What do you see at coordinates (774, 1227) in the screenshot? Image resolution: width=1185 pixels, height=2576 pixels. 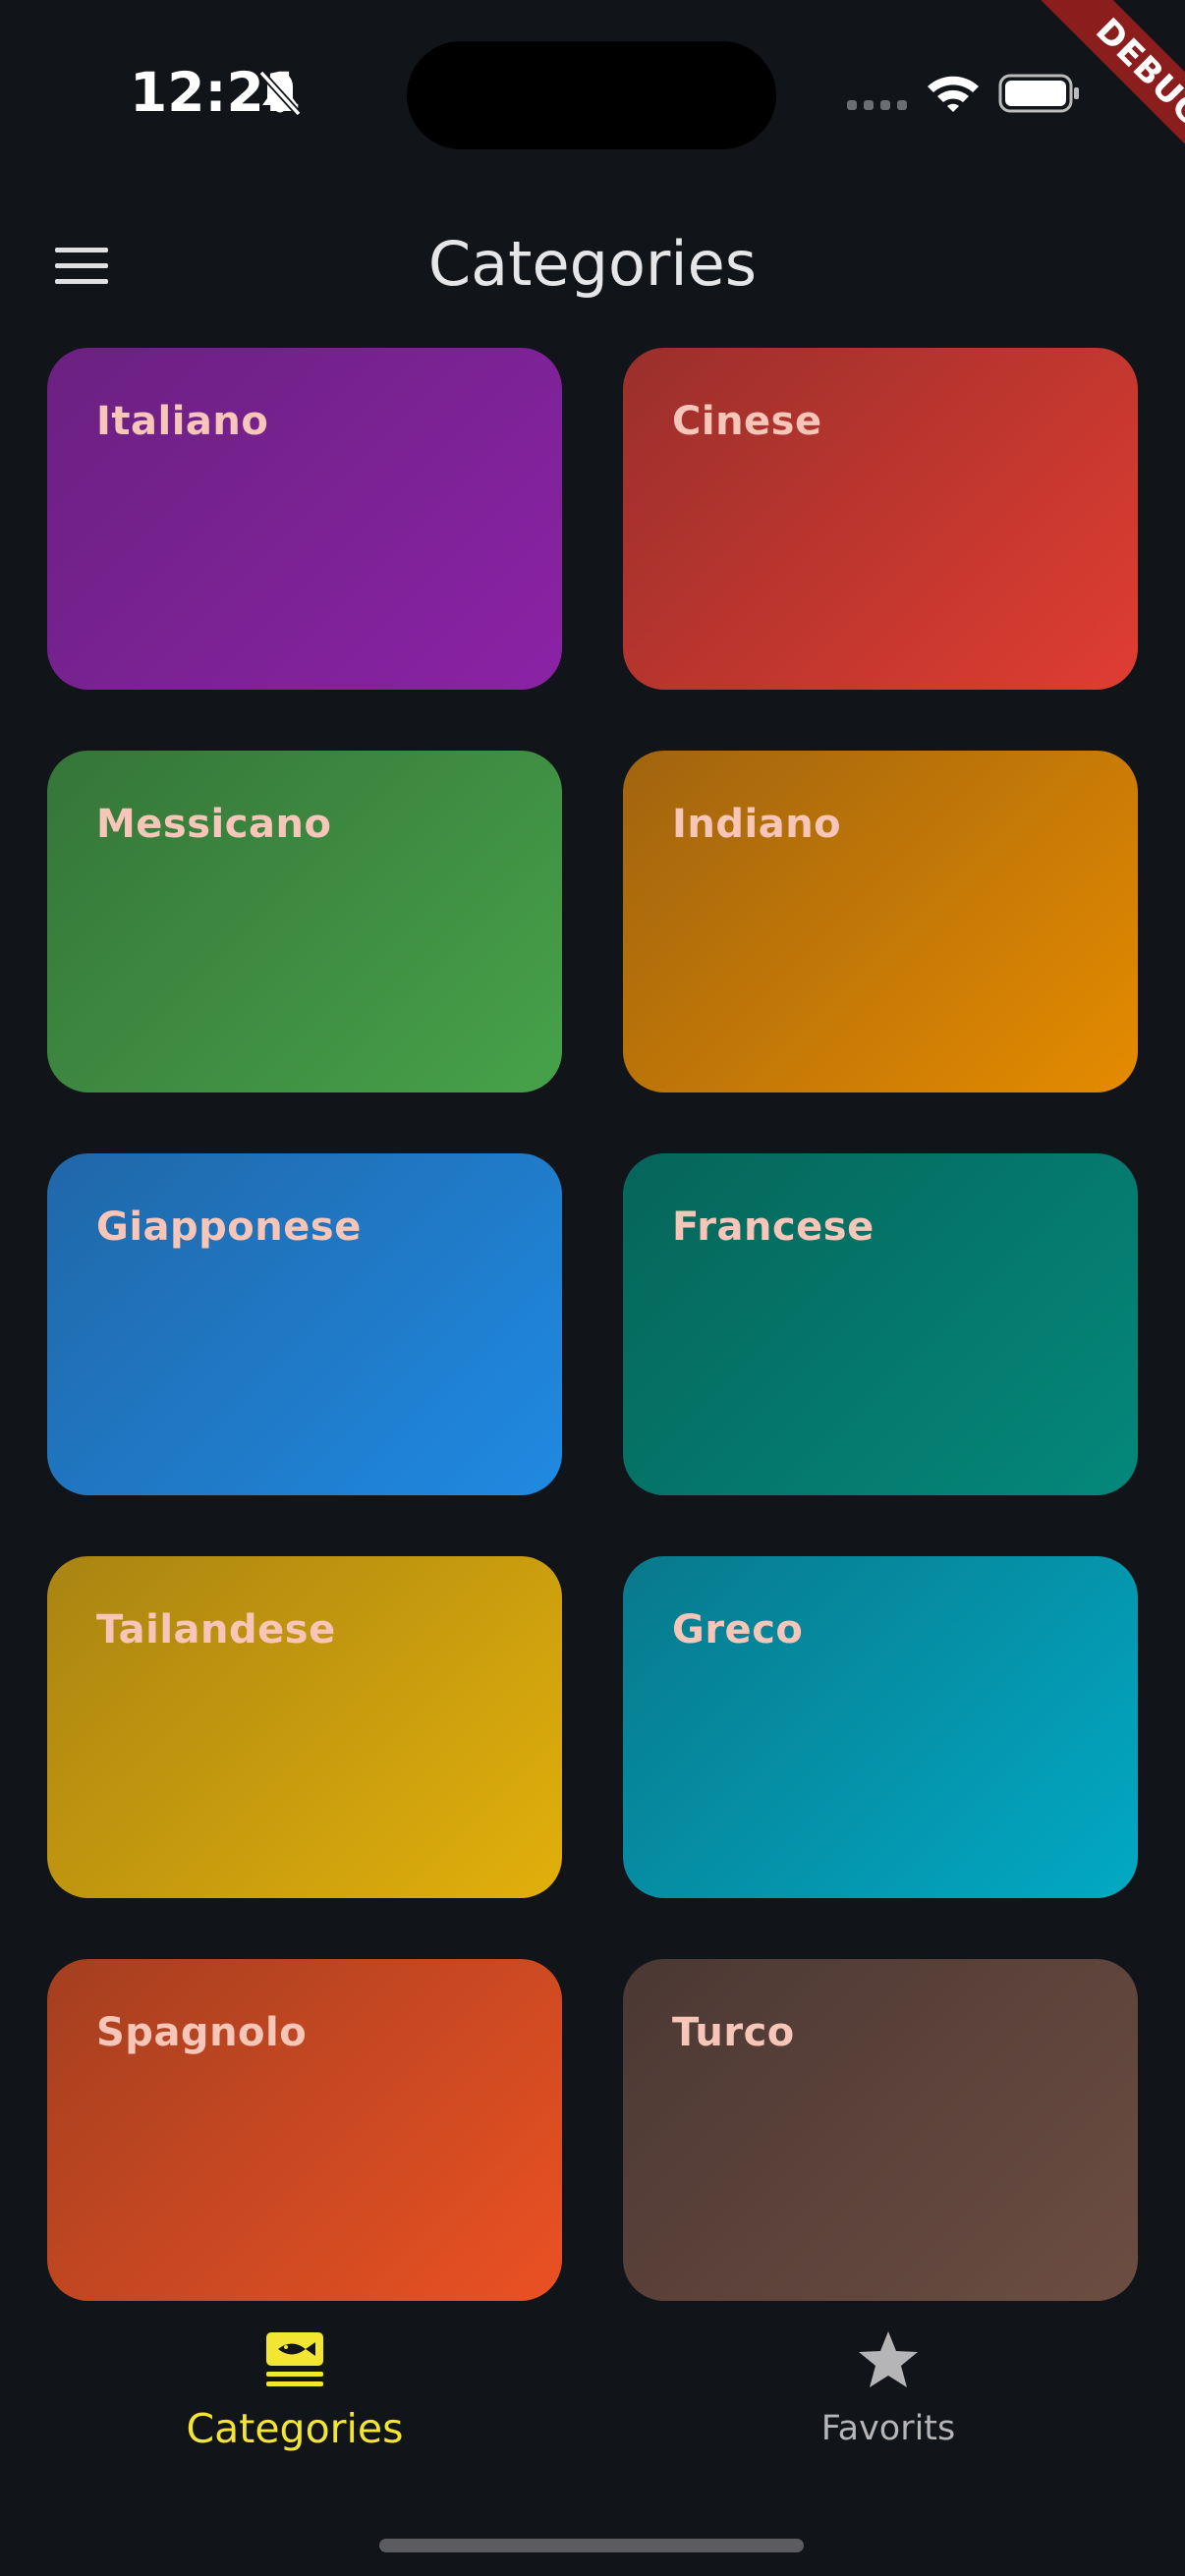 I see `category-label: Francese` at bounding box center [774, 1227].